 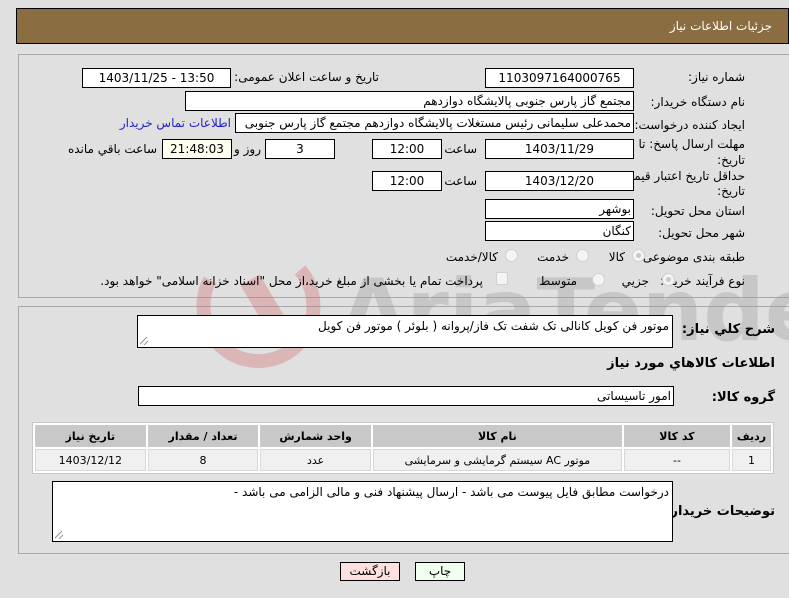 What do you see at coordinates (701, 233) in the screenshot?
I see `city-label: شهر محل تحویل:` at bounding box center [701, 233].